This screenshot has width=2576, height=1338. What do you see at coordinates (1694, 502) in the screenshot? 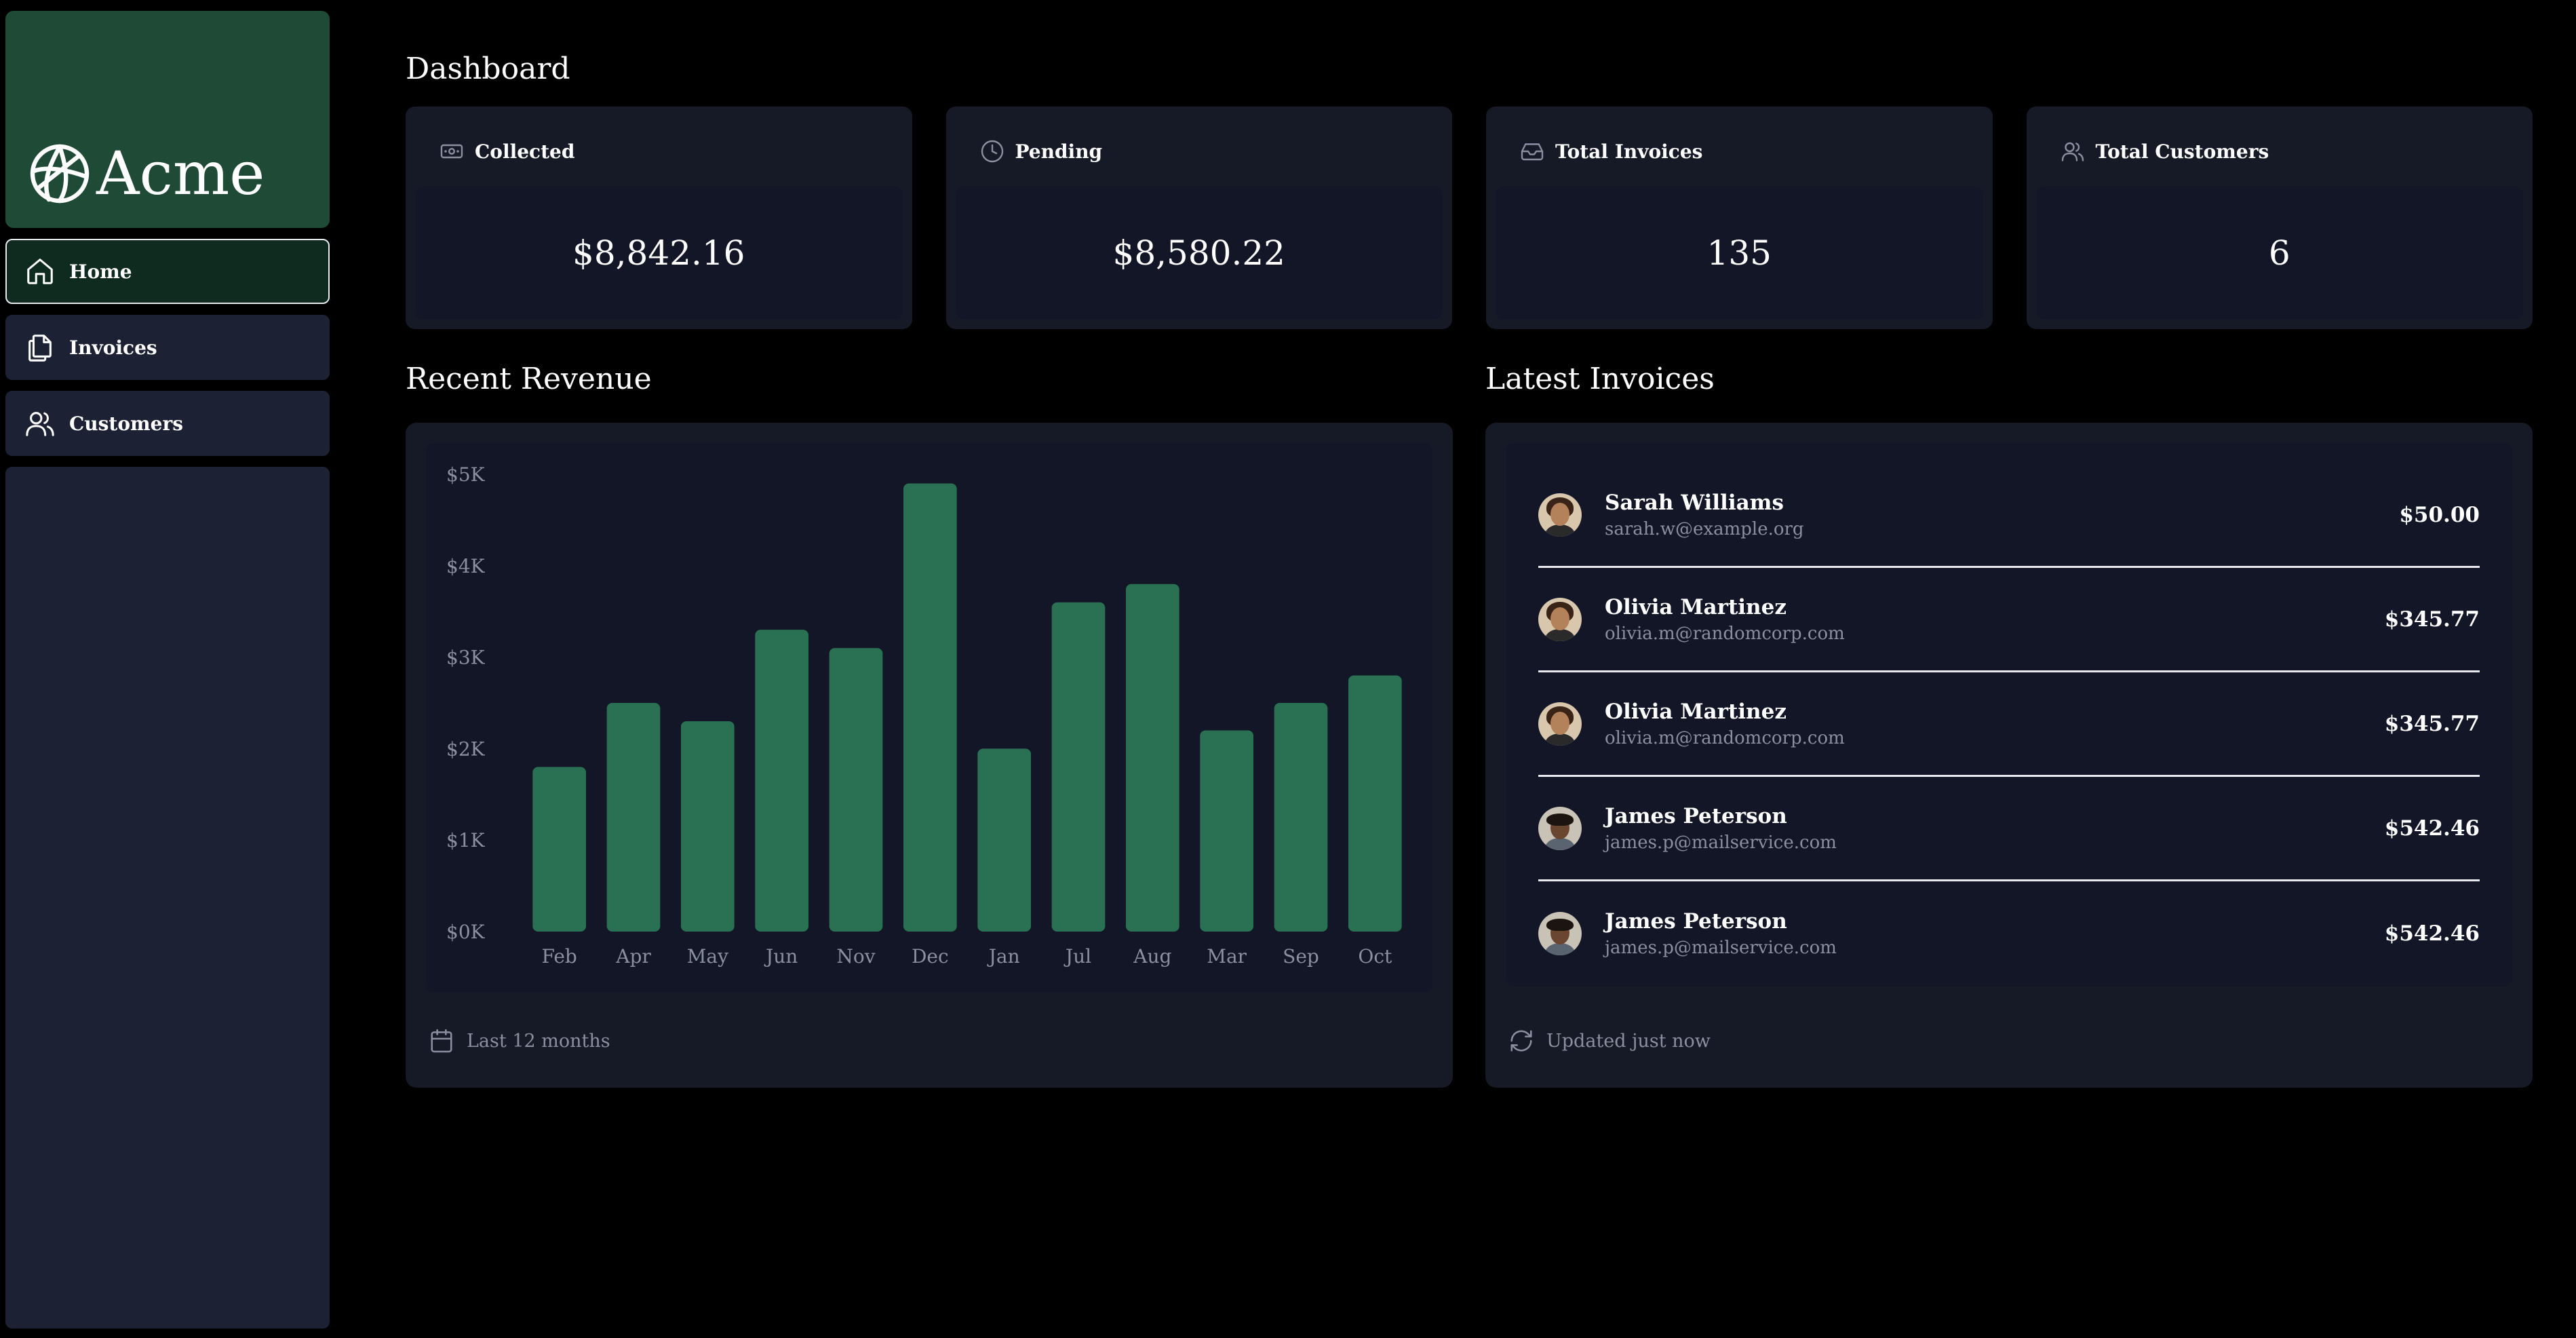
I see `customer-name: Sarah Williams` at bounding box center [1694, 502].